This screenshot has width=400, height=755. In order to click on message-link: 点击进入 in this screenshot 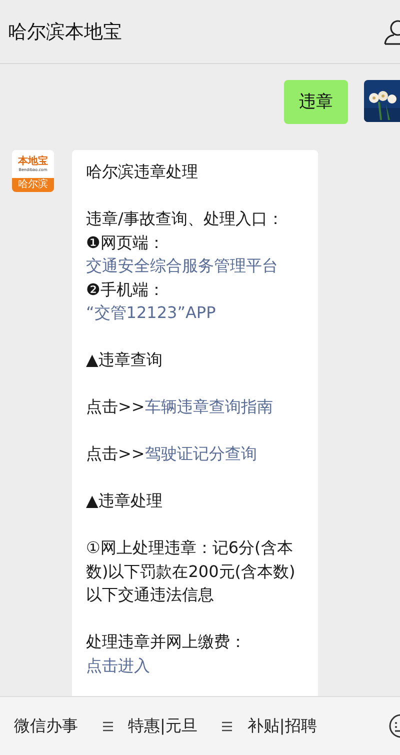, I will do `click(197, 665)`.